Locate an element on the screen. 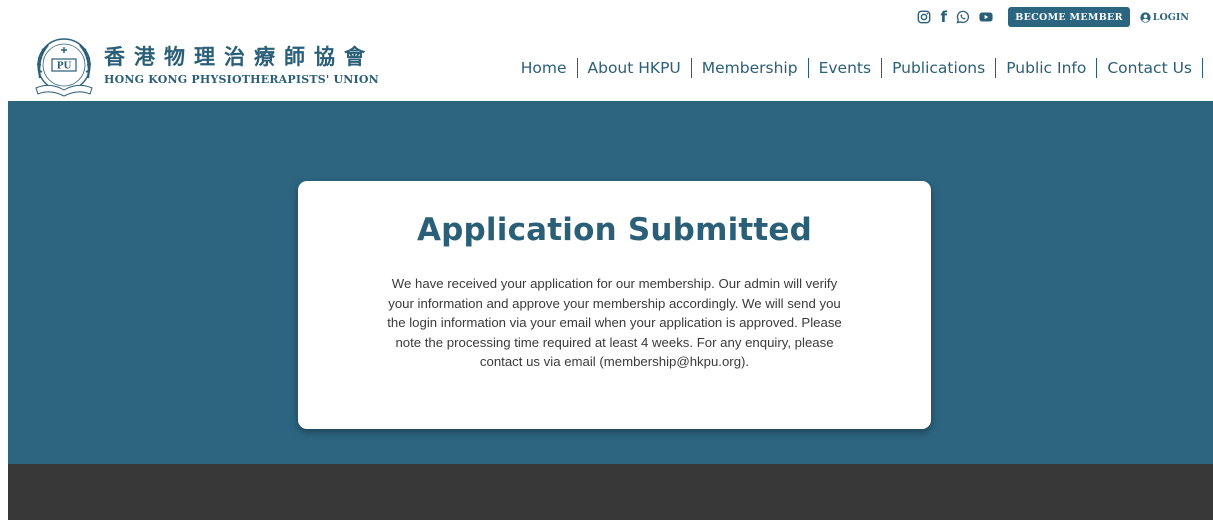 This screenshot has height=520, width=1213. footer is located at coordinates (610, 492).